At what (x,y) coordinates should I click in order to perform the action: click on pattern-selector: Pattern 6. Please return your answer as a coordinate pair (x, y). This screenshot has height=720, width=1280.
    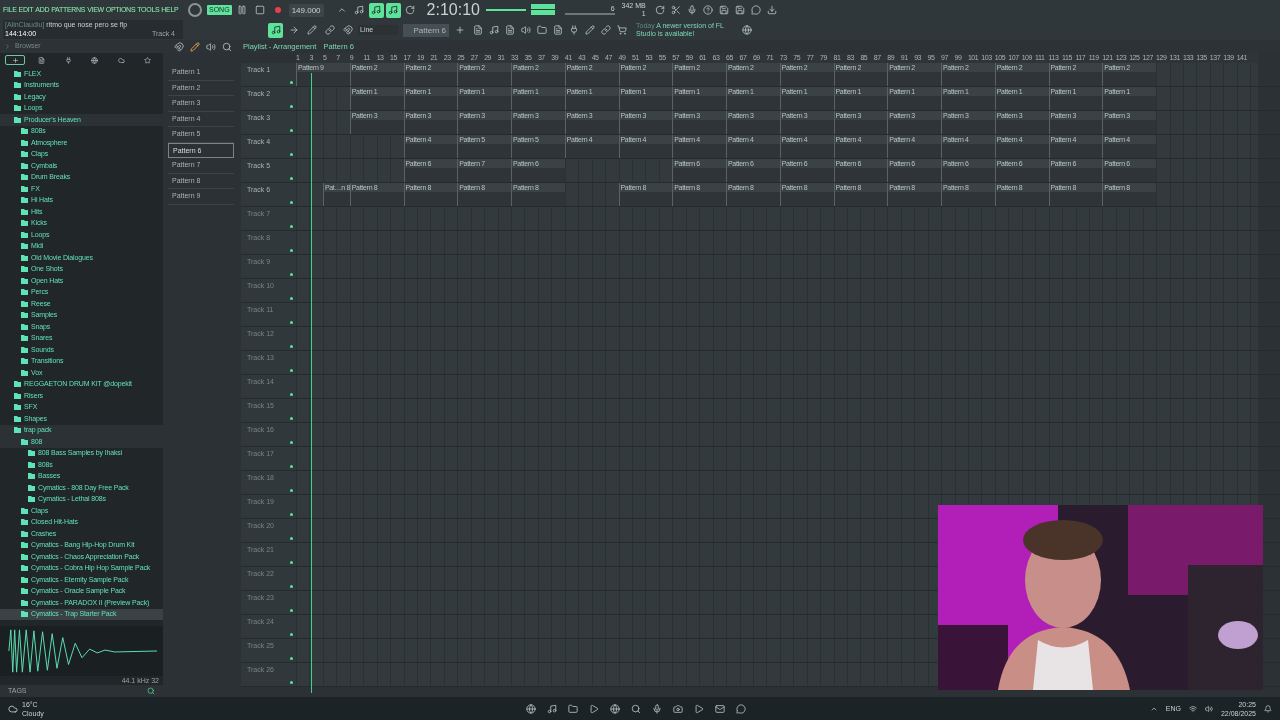
    Looking at the image, I should click on (426, 30).